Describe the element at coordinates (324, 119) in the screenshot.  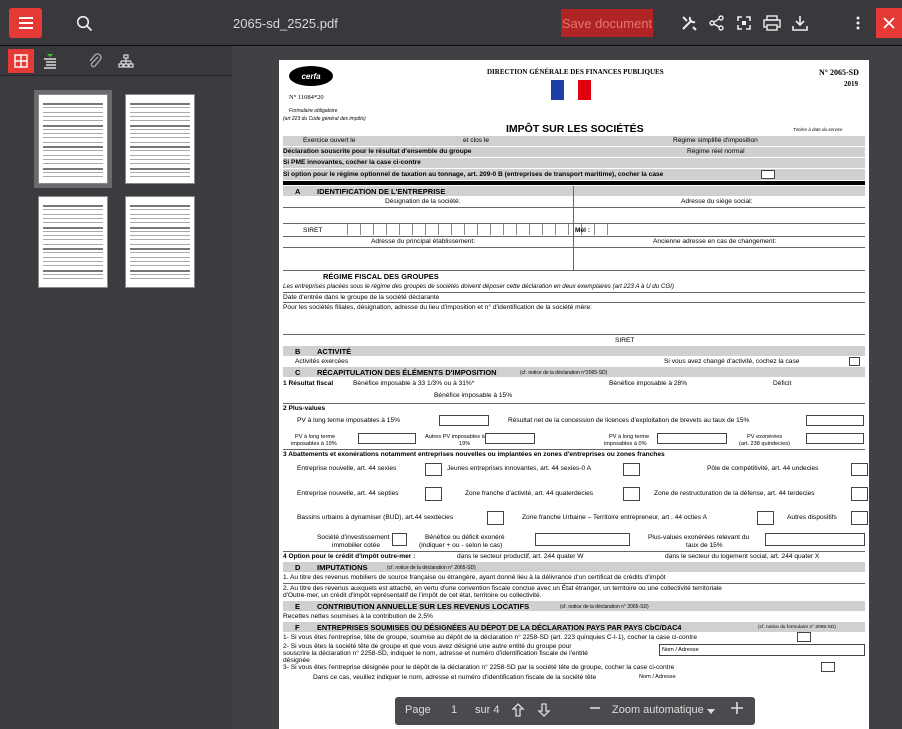
I see `cgi-reference: (art 223 du Code général des impôts)` at that location.